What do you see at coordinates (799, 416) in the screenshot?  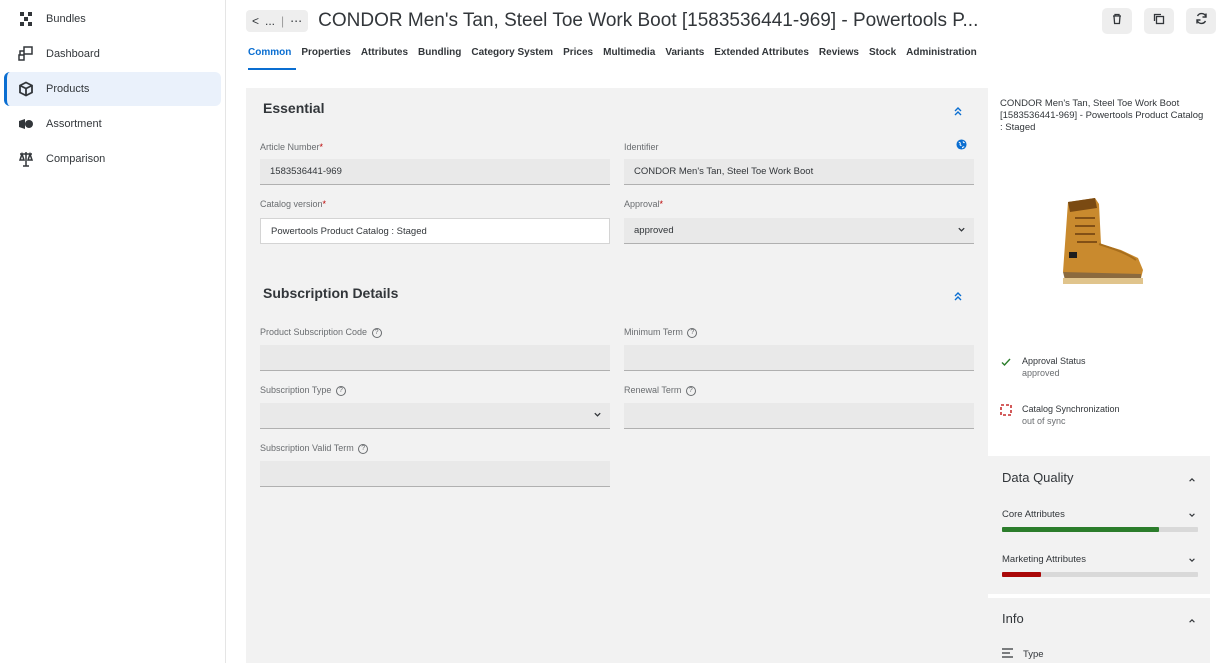 I see `renewal-term-field` at bounding box center [799, 416].